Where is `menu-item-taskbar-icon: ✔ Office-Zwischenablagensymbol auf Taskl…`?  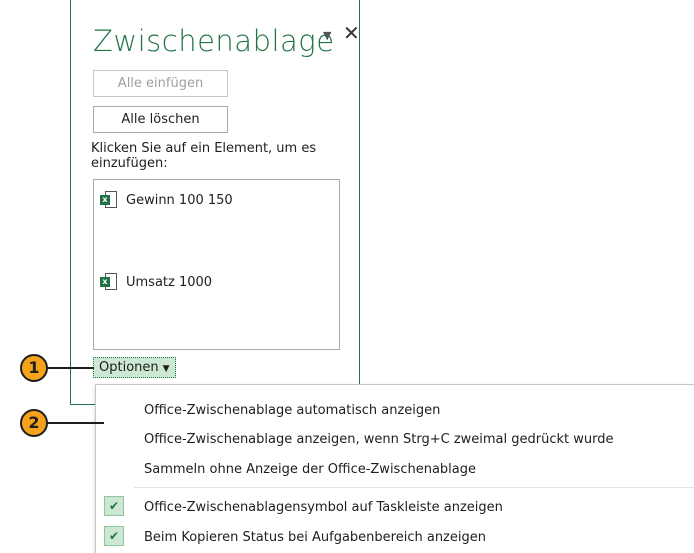 menu-item-taskbar-icon: ✔ Office-Zwischenablagensymbol auf Taskl… is located at coordinates (395, 507).